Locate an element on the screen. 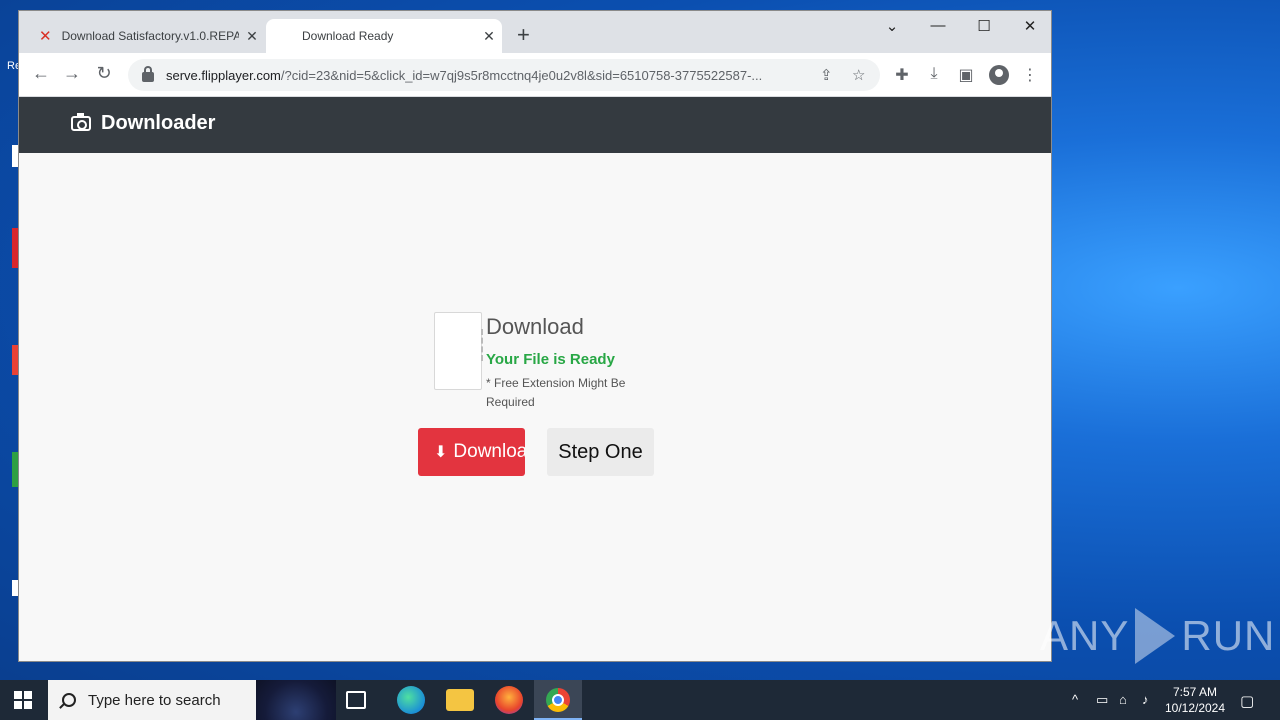  network-icon: ⌂ is located at coordinates (1123, 699).